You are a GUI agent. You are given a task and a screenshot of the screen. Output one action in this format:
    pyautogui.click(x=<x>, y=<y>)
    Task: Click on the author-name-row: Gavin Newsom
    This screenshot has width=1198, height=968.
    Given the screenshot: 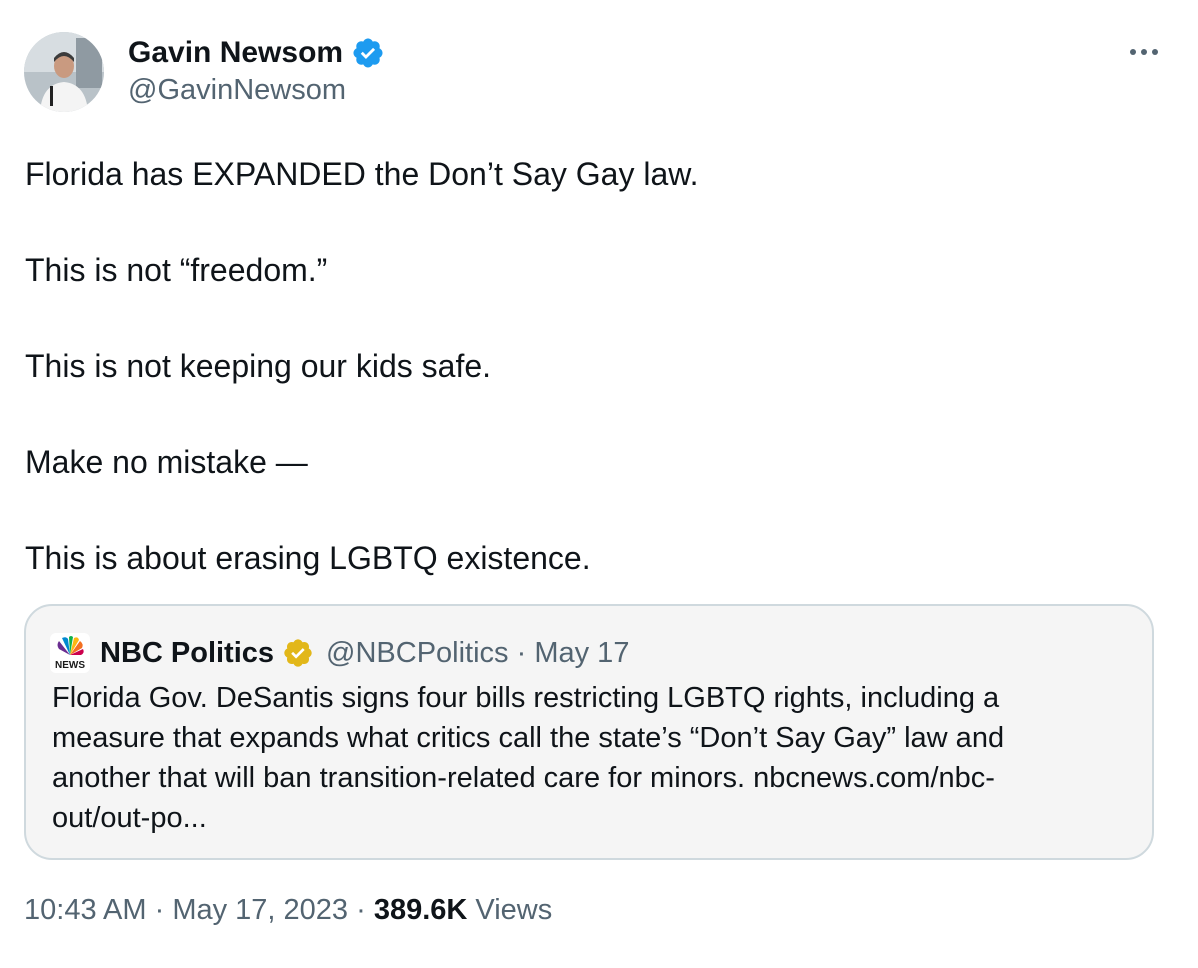 What is the action you would take?
    pyautogui.click(x=256, y=53)
    